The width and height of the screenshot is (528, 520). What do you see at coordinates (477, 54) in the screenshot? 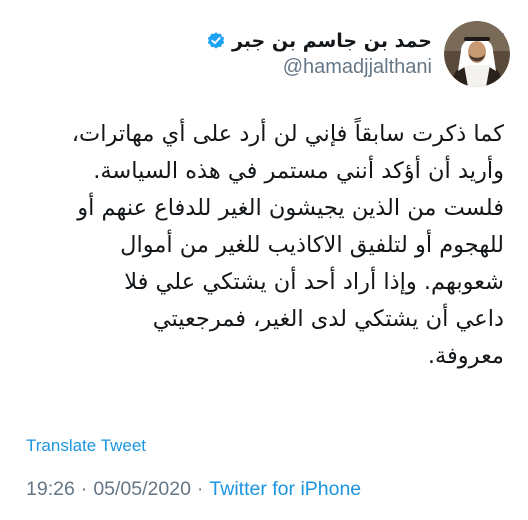
I see `avatar` at bounding box center [477, 54].